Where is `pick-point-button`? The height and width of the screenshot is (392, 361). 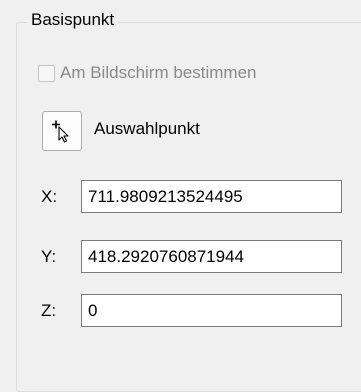
pick-point-button is located at coordinates (62, 131).